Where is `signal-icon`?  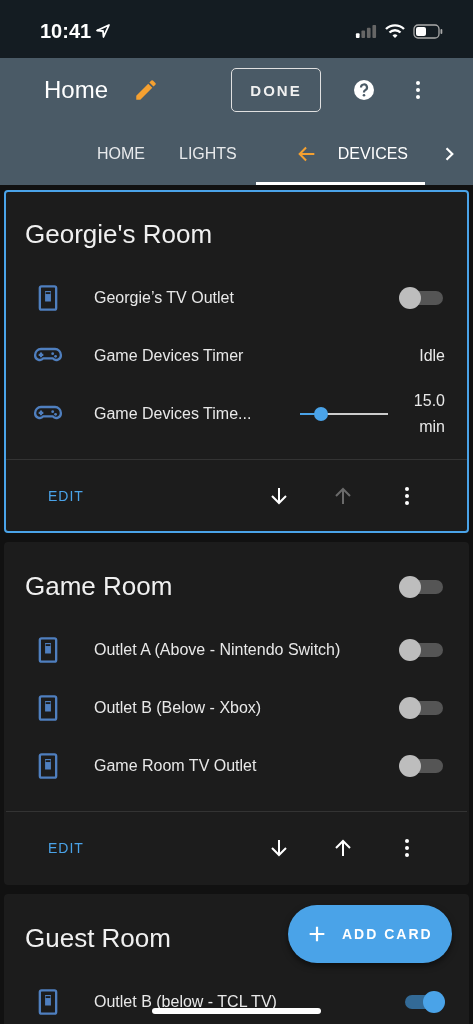 signal-icon is located at coordinates (366, 31).